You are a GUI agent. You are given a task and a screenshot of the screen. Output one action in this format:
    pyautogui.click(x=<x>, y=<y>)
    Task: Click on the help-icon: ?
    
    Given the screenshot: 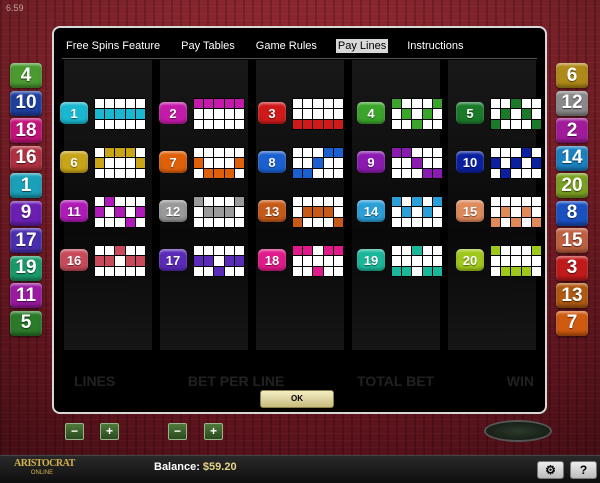 What is the action you would take?
    pyautogui.click(x=583, y=470)
    